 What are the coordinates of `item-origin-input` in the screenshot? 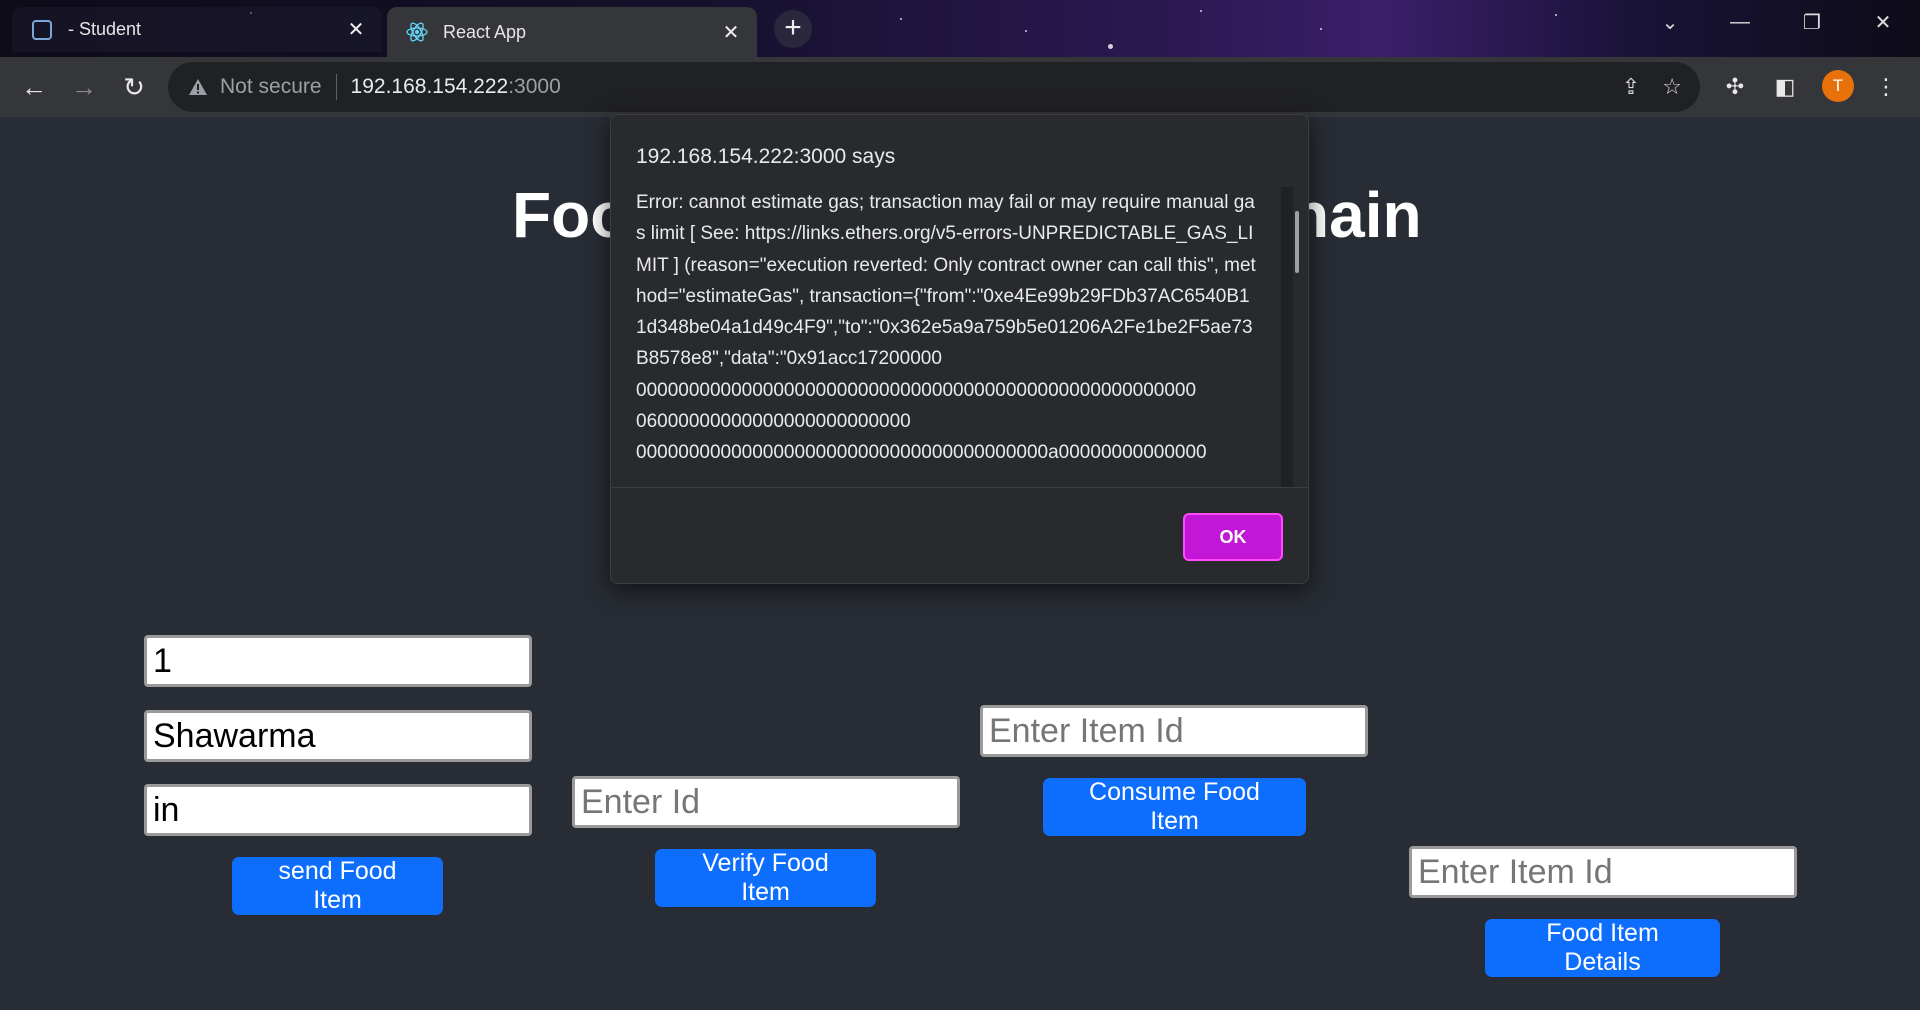 It's located at (338, 810).